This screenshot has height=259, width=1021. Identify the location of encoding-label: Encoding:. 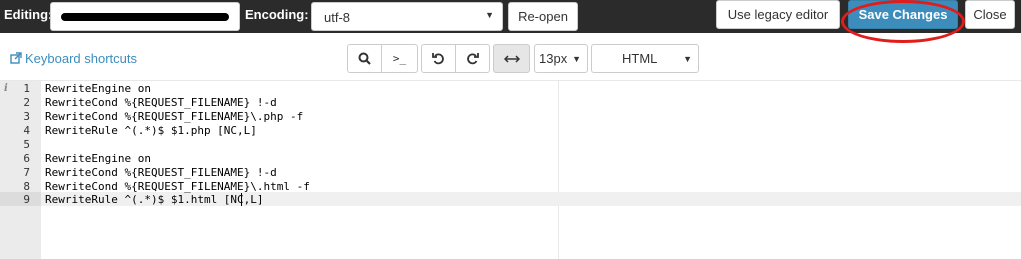
(277, 14).